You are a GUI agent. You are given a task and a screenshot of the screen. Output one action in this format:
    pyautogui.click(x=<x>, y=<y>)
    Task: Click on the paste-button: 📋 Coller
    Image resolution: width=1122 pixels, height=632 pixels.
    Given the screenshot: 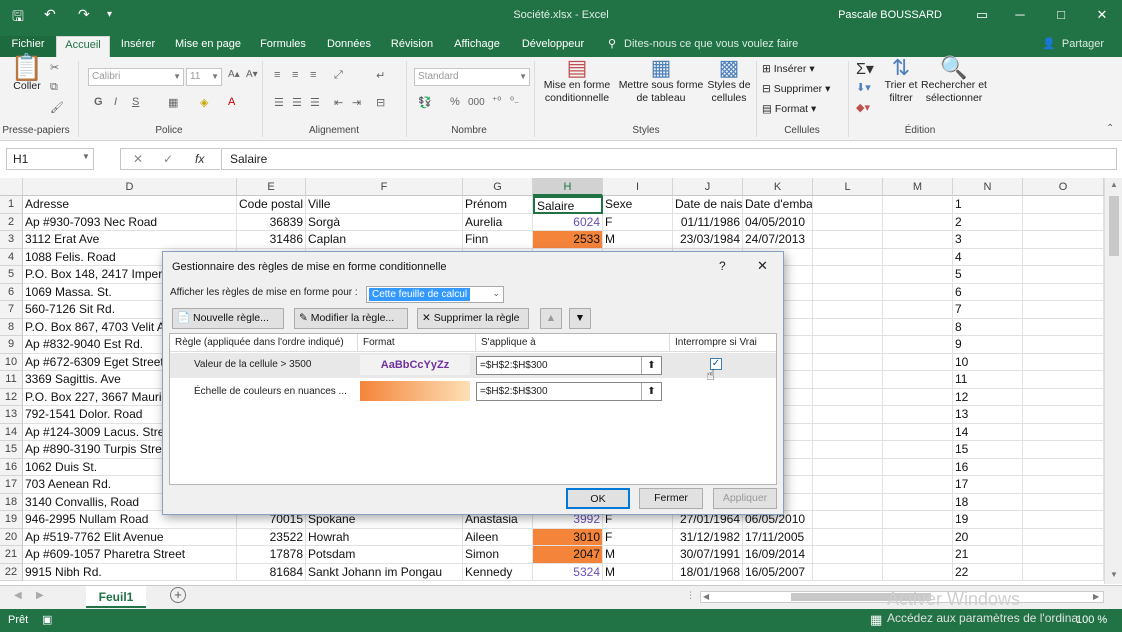 What is the action you would take?
    pyautogui.click(x=27, y=77)
    